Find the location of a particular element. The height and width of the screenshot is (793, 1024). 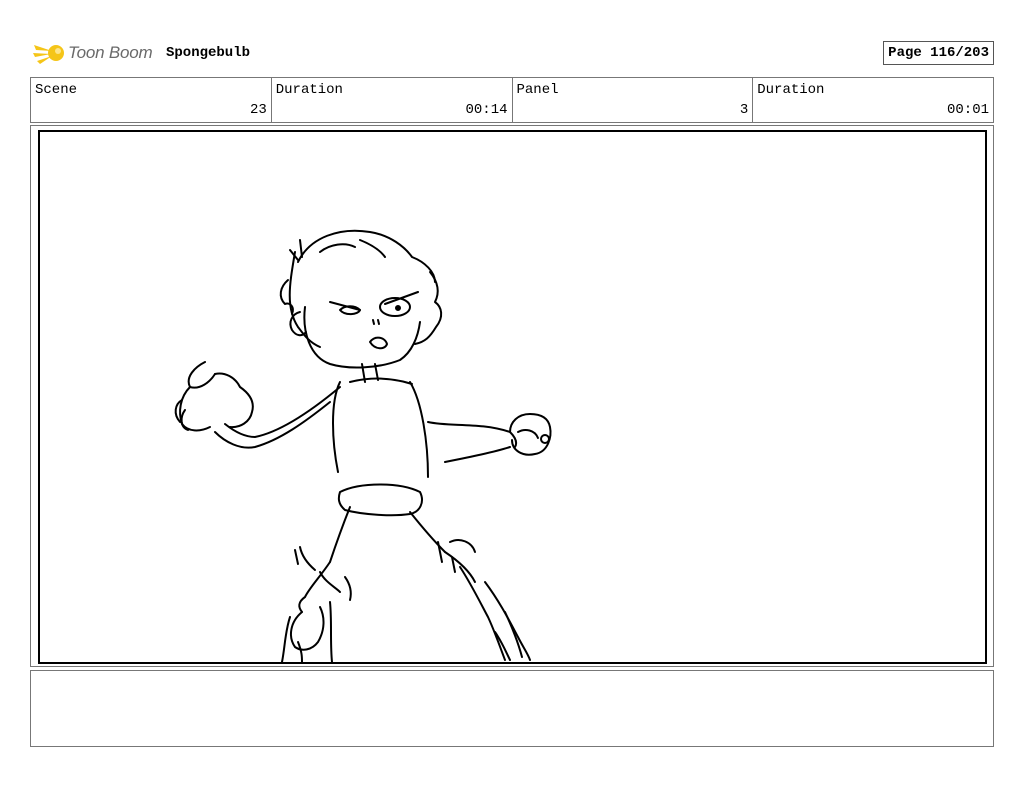

toon-boom-logo: Toon Boom is located at coordinates (92, 53).